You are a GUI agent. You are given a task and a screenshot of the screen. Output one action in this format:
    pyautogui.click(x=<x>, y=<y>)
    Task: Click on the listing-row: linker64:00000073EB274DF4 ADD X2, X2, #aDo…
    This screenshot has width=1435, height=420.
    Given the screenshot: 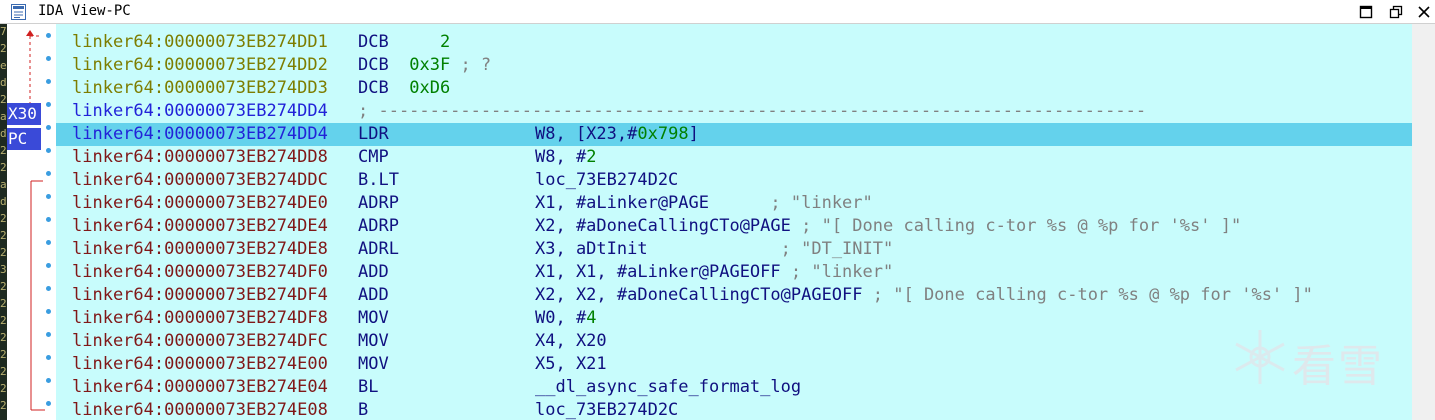 What is the action you would take?
    pyautogui.click(x=734, y=295)
    